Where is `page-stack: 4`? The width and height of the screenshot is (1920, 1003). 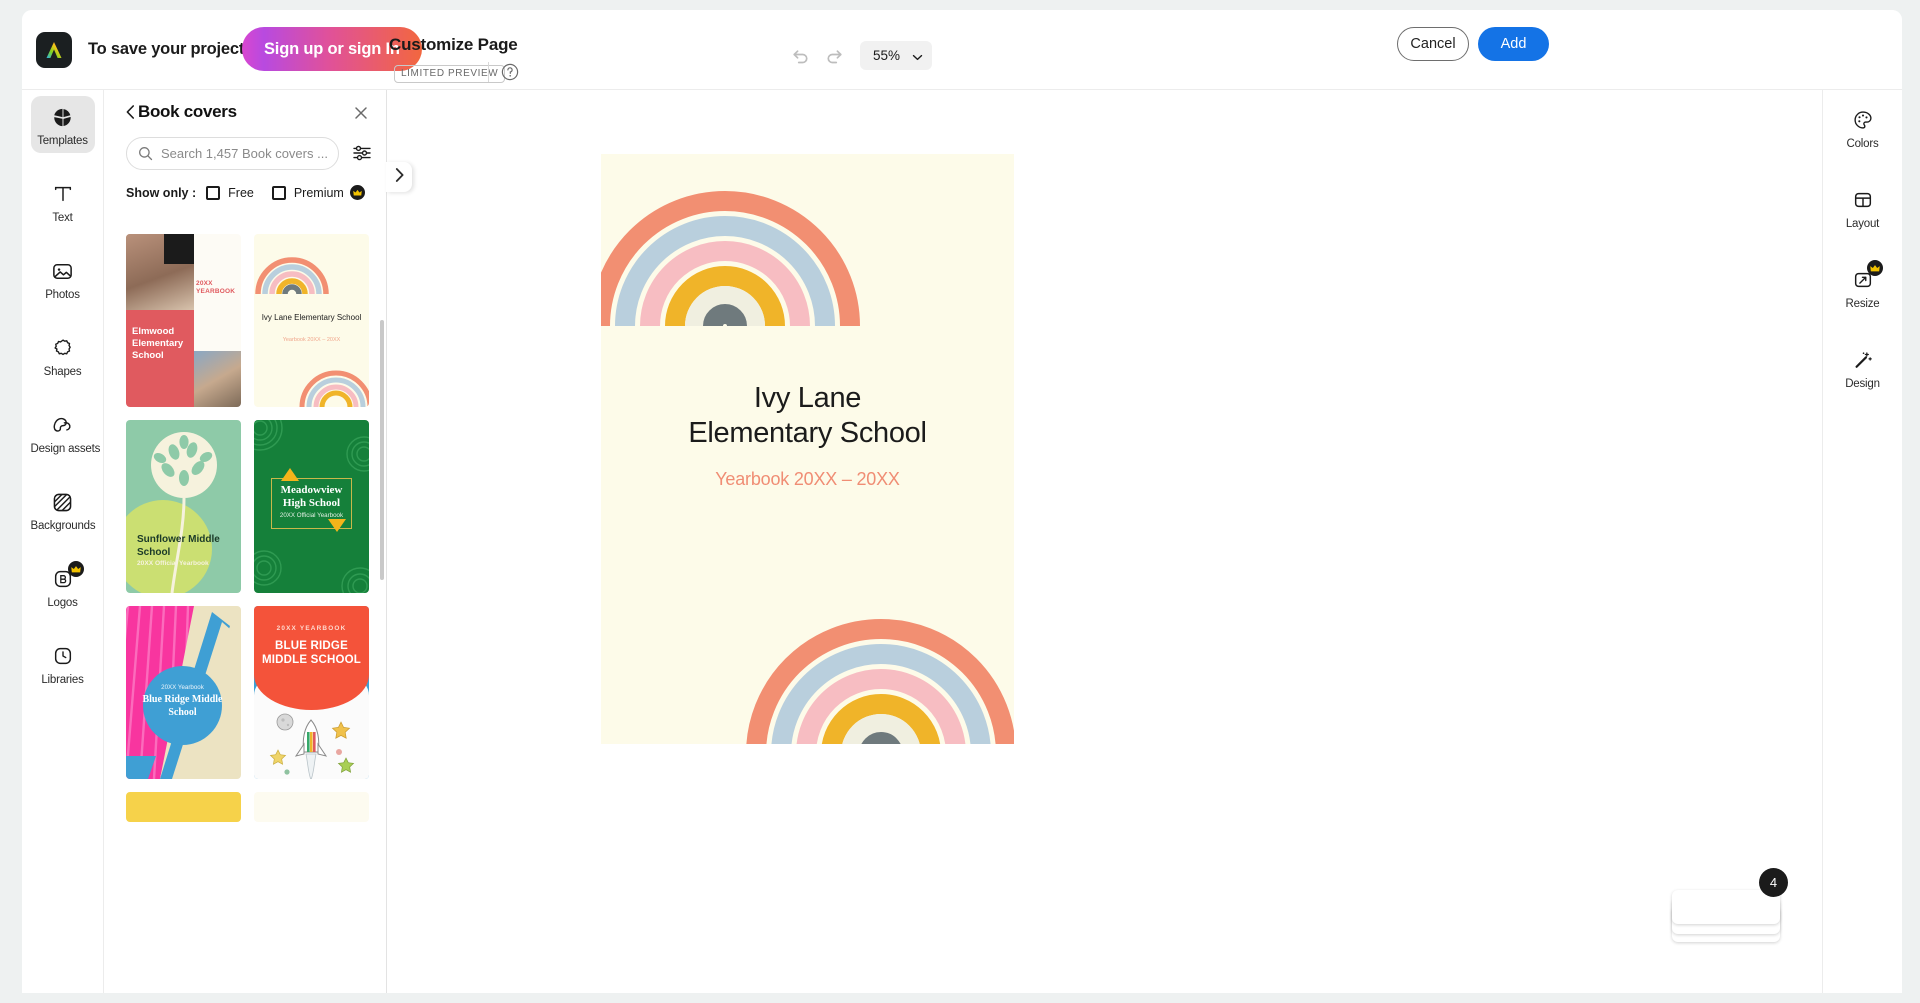
page-stack: 4 is located at coordinates (1730, 908).